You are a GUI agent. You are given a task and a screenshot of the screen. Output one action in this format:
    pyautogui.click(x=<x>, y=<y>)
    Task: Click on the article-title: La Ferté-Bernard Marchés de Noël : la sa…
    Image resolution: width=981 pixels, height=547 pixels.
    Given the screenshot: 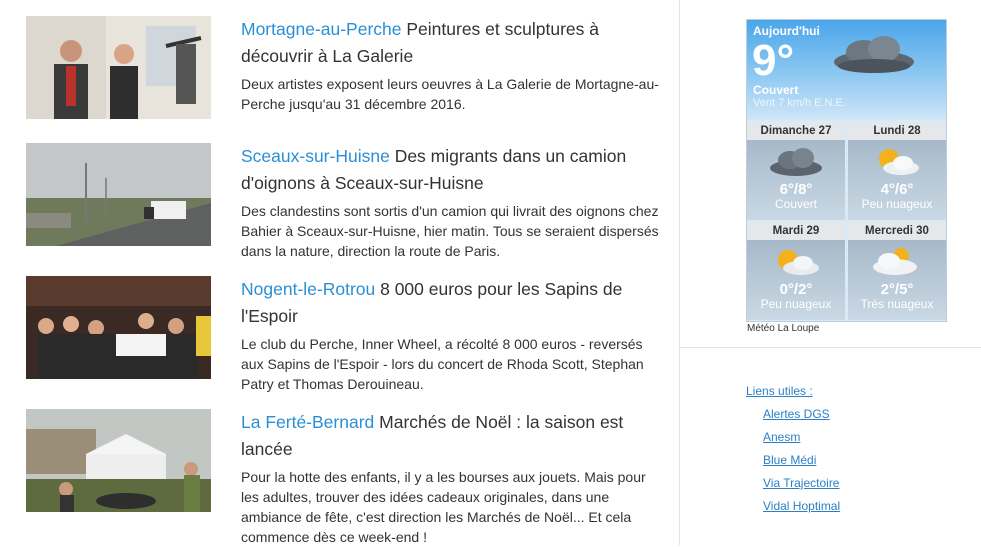 What is the action you would take?
    pyautogui.click(x=451, y=436)
    